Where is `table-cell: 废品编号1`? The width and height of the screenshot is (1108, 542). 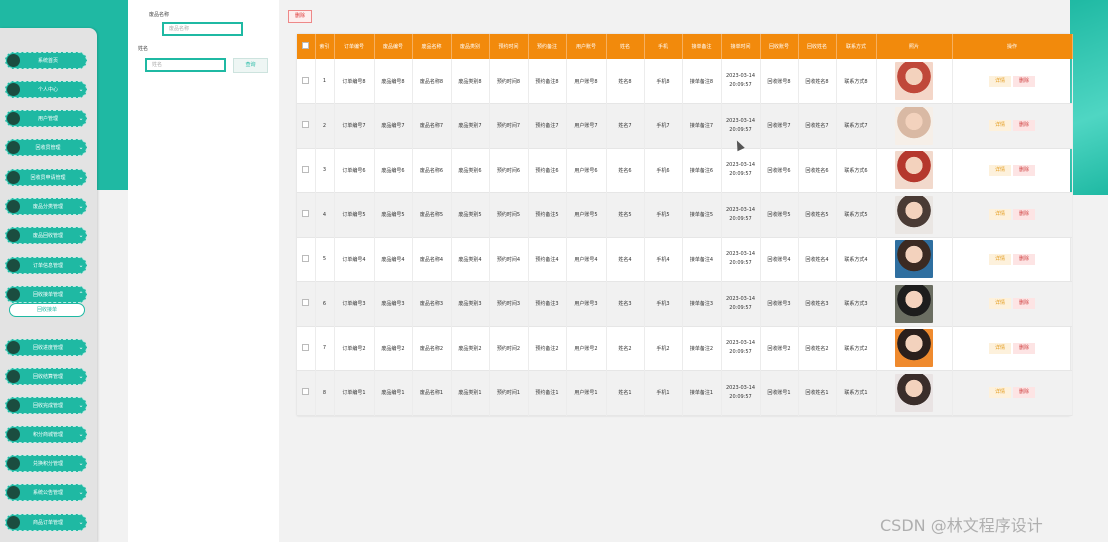 table-cell: 废品编号1 is located at coordinates (393, 392).